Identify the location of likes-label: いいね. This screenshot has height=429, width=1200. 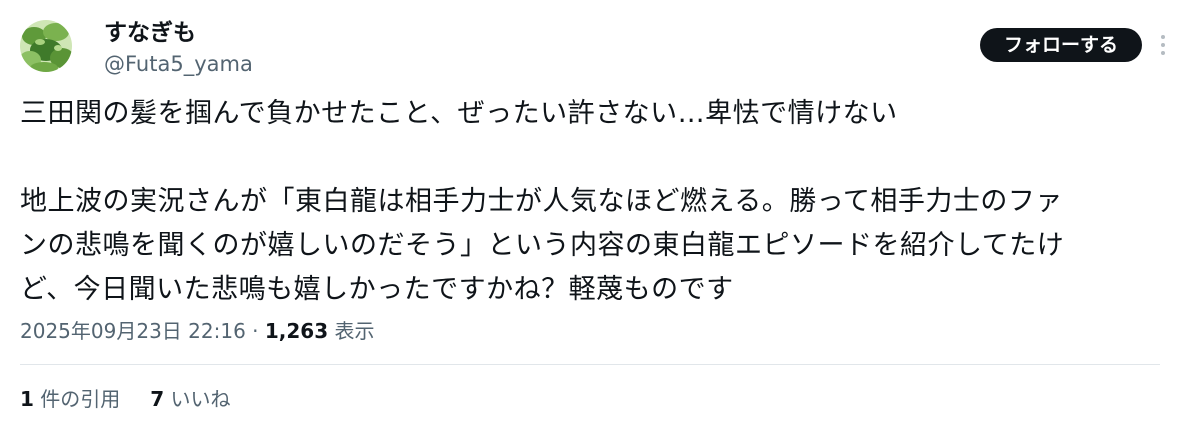
(197, 399).